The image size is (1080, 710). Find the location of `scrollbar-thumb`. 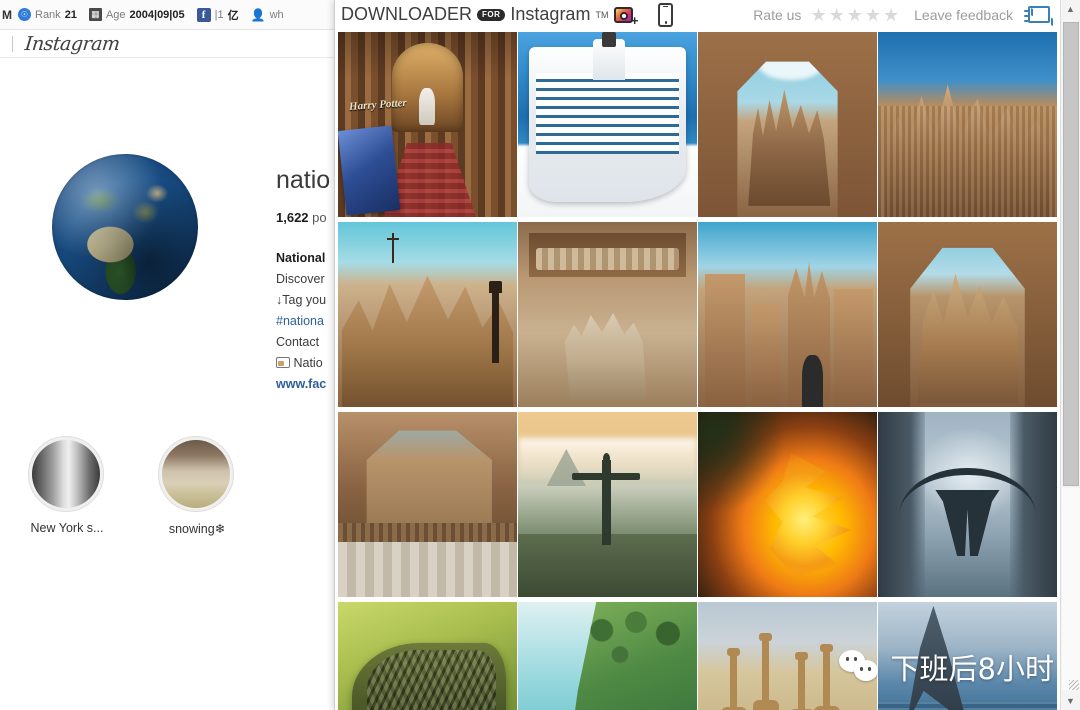

scrollbar-thumb is located at coordinates (1071, 254).